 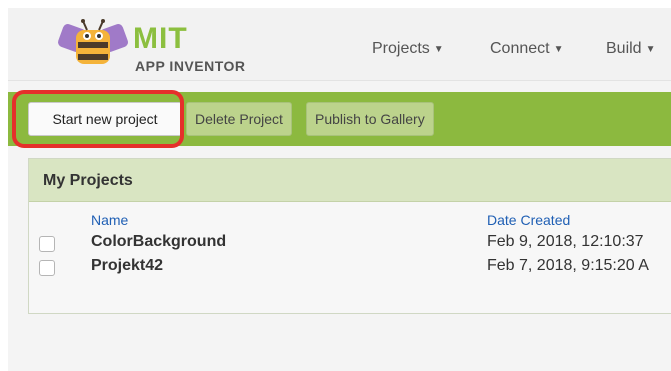 I want to click on column-header-name: Name, so click(x=109, y=220).